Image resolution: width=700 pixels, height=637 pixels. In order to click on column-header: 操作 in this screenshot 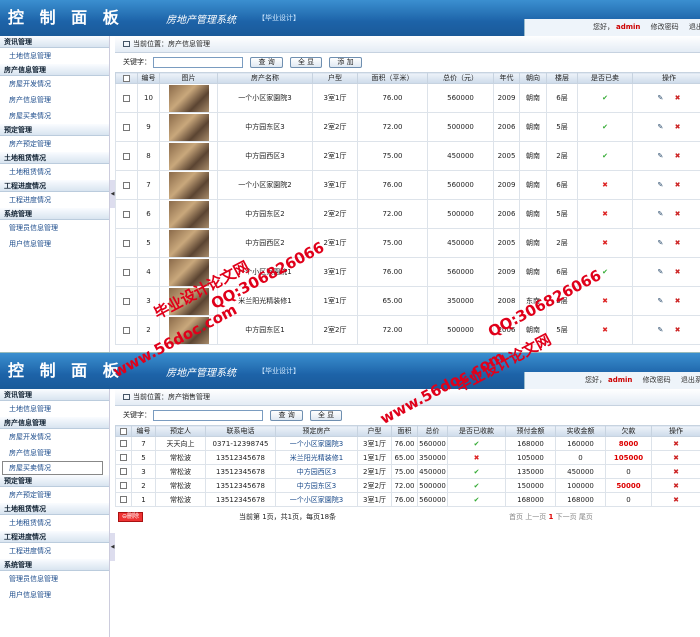, I will do `click(675, 431)`.